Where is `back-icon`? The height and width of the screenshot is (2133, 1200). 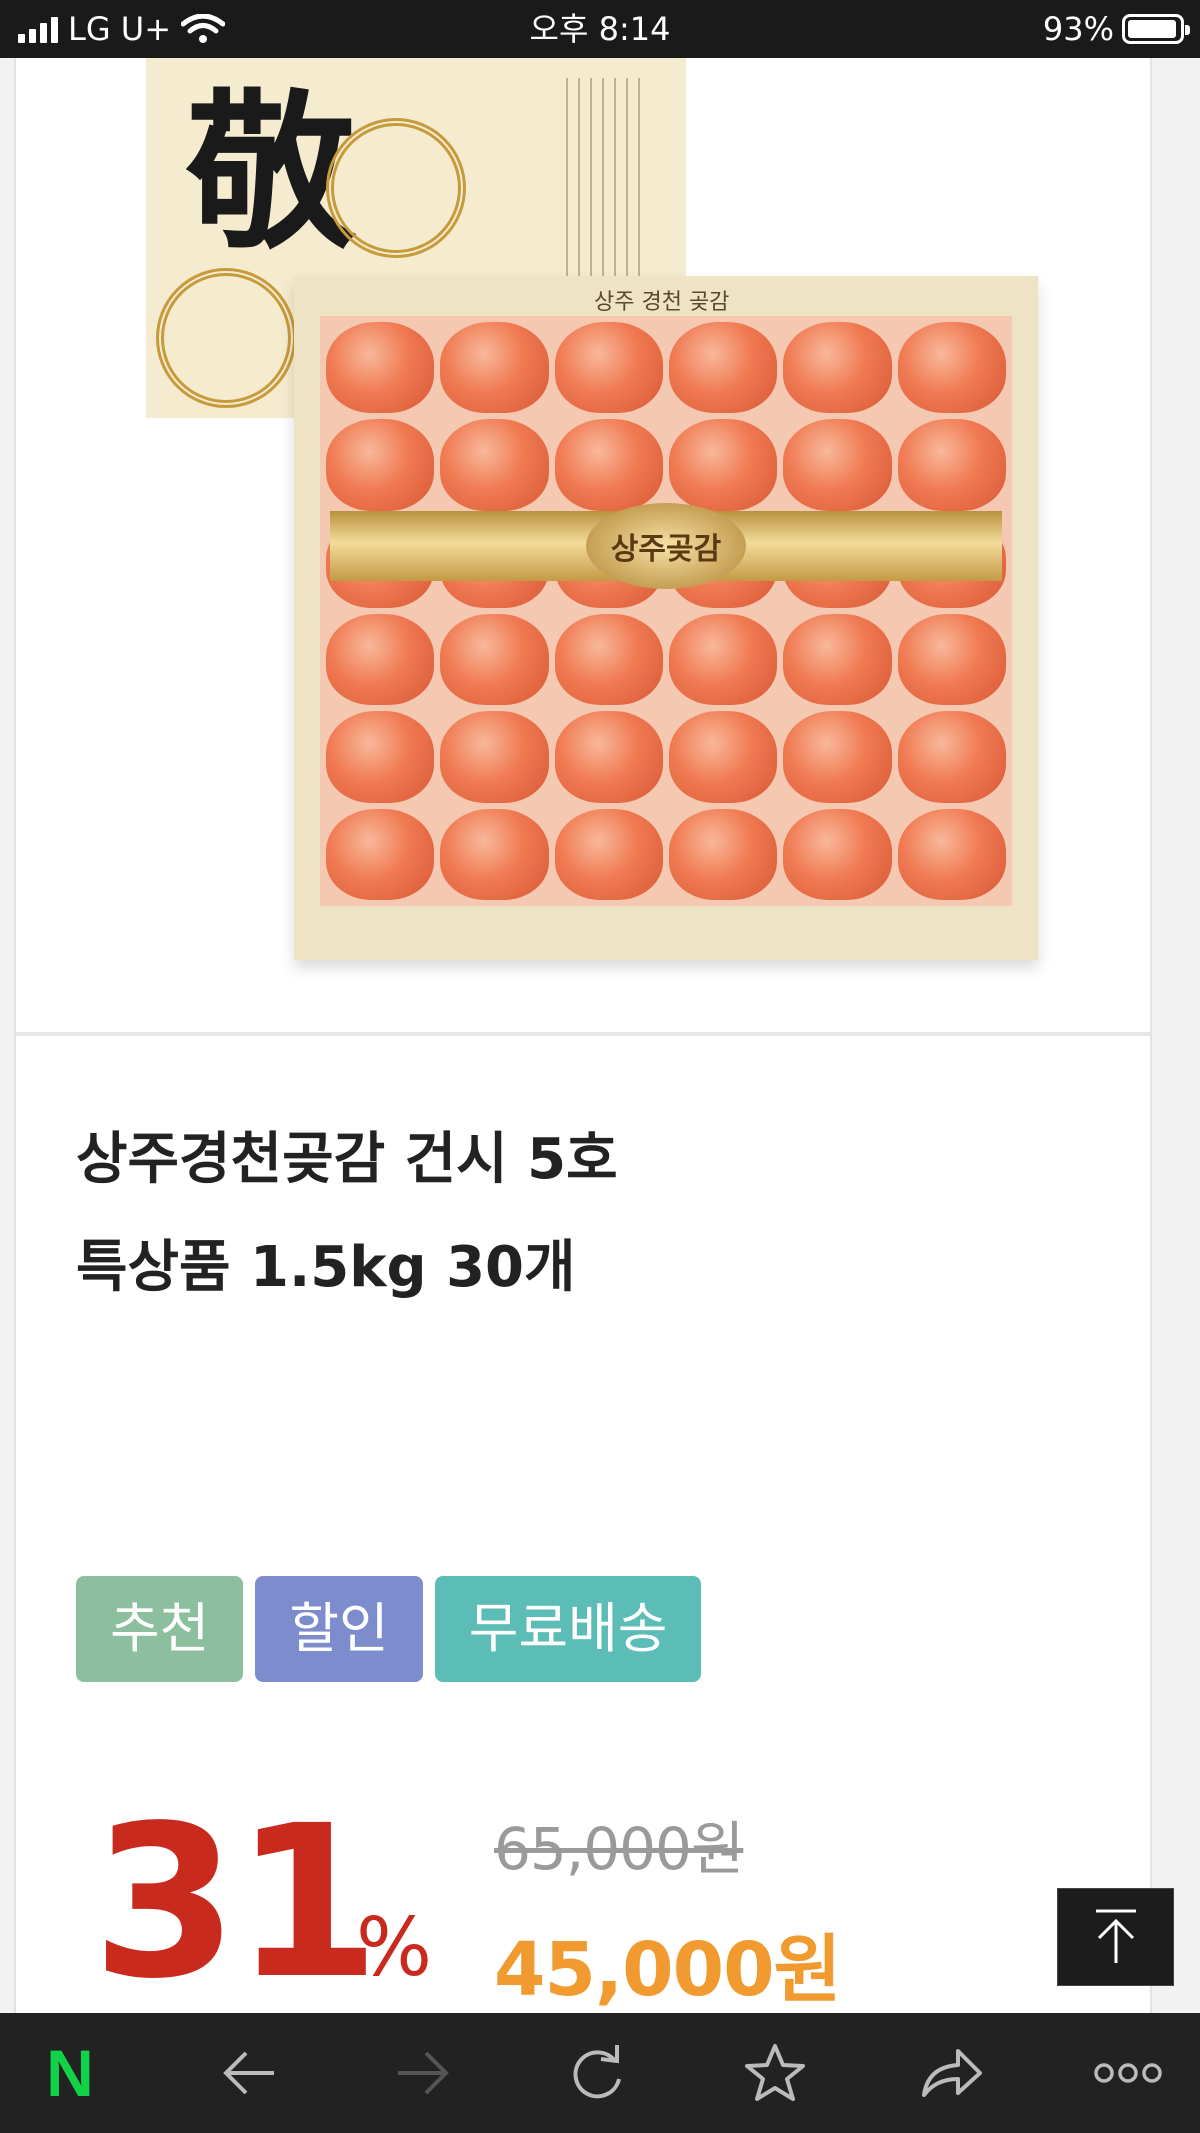
back-icon is located at coordinates (248, 2073).